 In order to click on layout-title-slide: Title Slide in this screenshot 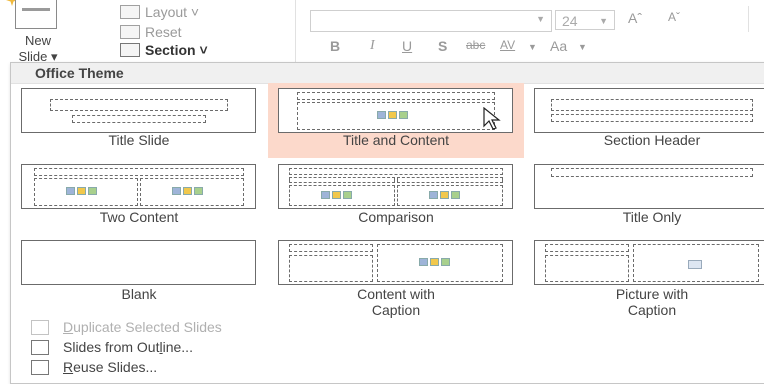, I will do `click(139, 120)`.